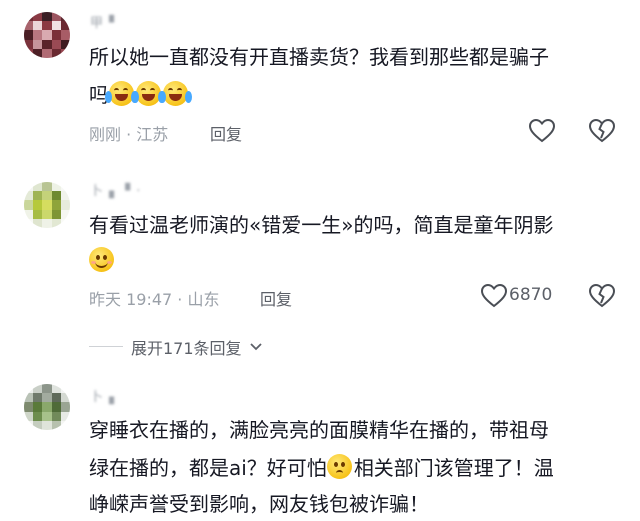  What do you see at coordinates (186, 348) in the screenshot?
I see `expand-replies-label: 展开171条回复` at bounding box center [186, 348].